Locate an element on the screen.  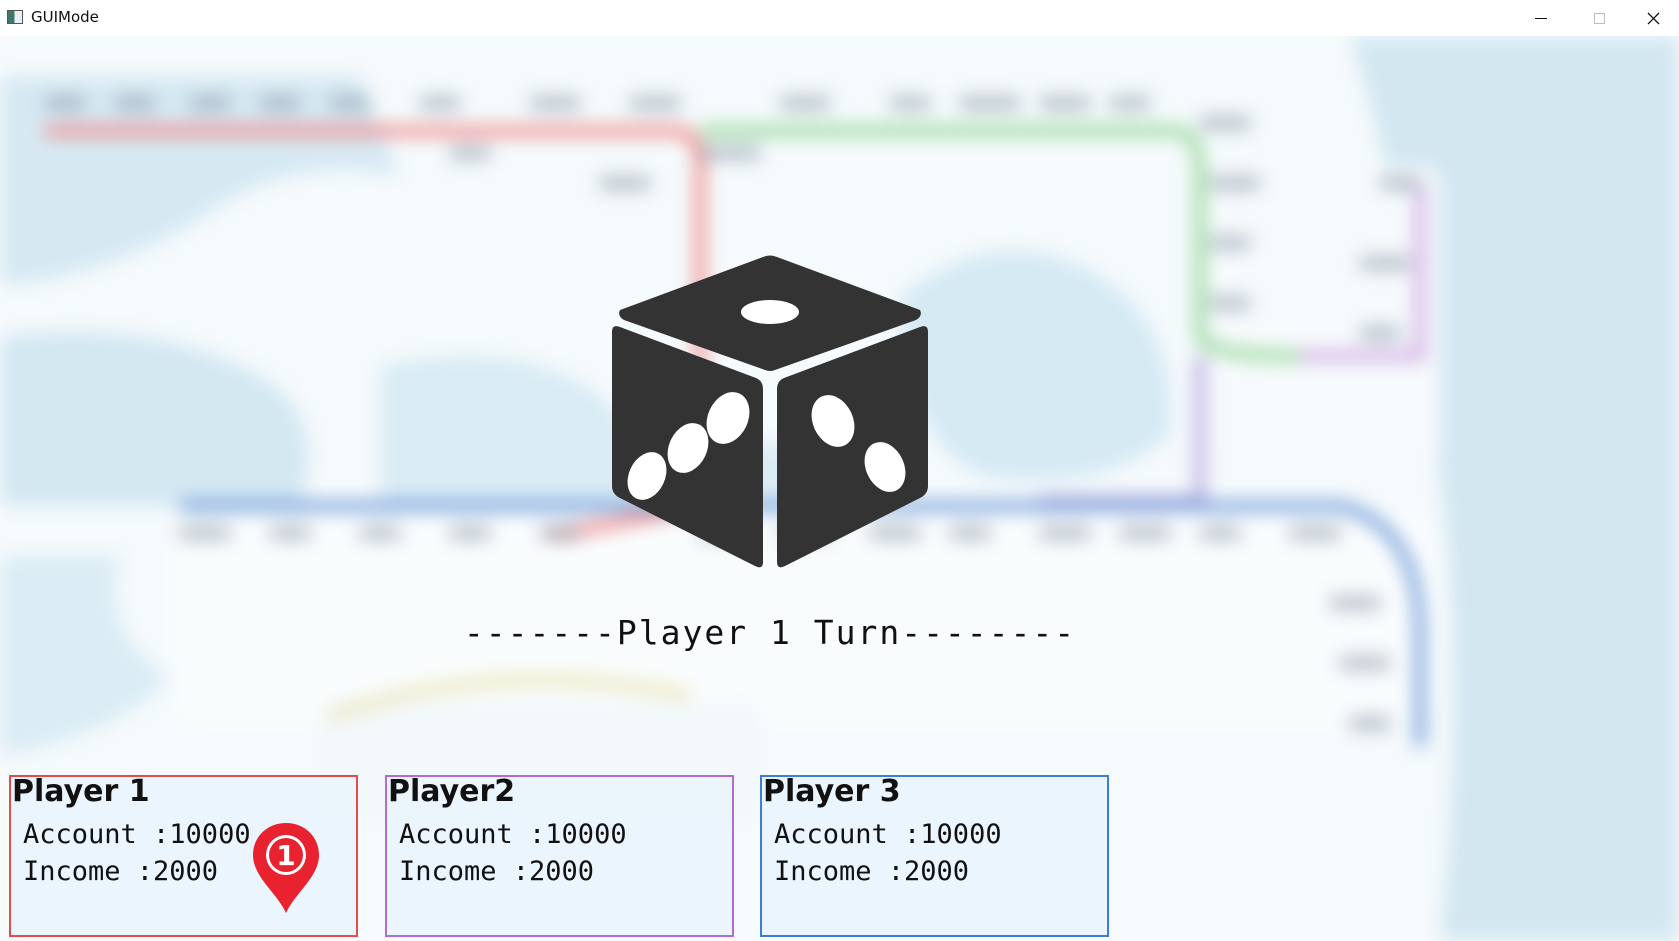
maximize-icon is located at coordinates (1599, 18).